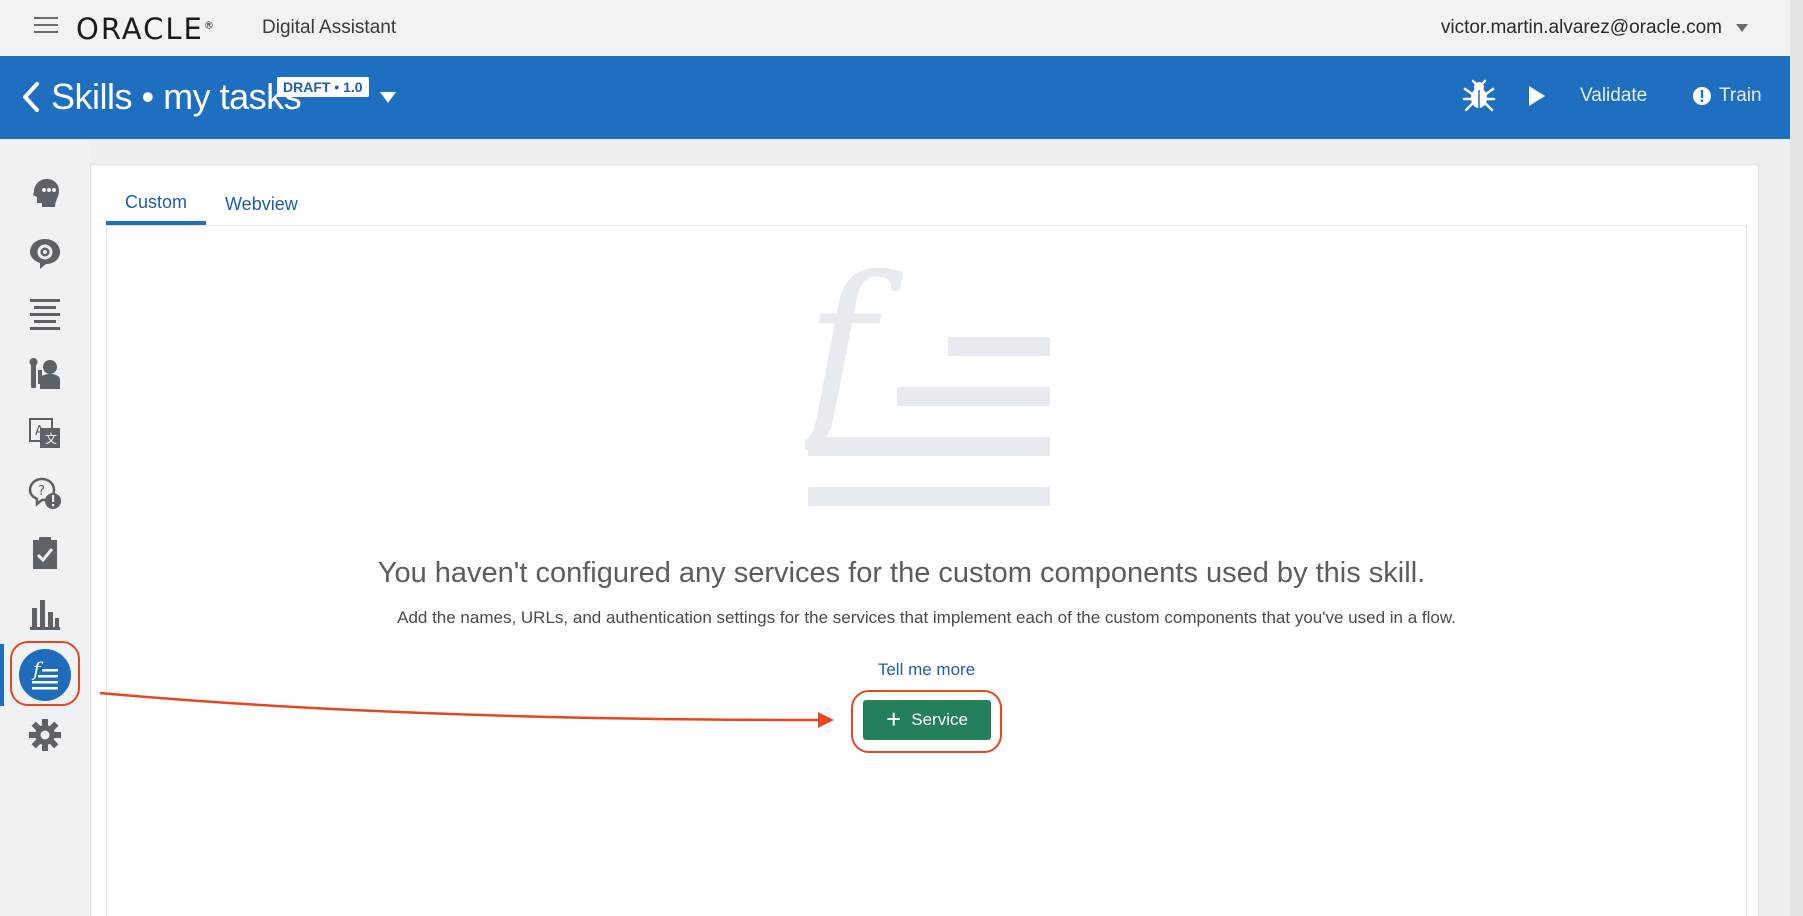 This screenshot has height=916, width=1803. What do you see at coordinates (854, 359) in the screenshot?
I see `svg-text: f` at bounding box center [854, 359].